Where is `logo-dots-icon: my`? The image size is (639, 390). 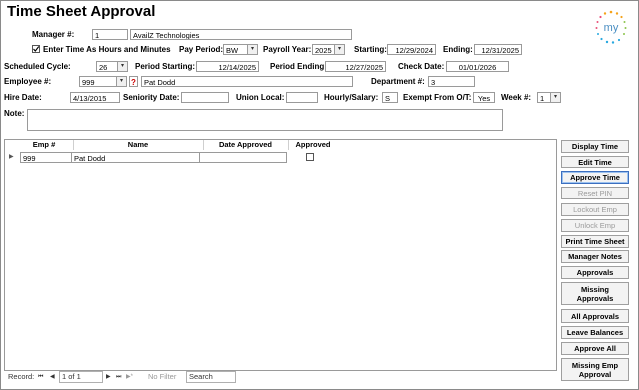 logo-dots-icon: my is located at coordinates (611, 27).